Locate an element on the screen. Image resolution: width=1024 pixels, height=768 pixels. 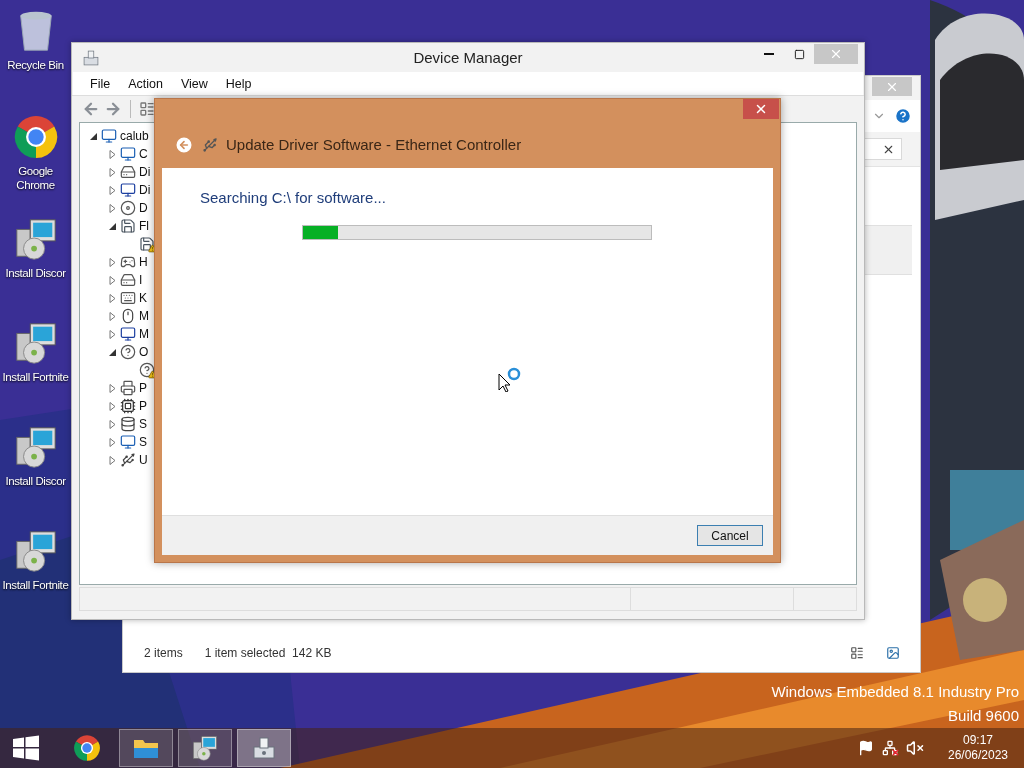
chip-icon is located at coordinates (128, 406).